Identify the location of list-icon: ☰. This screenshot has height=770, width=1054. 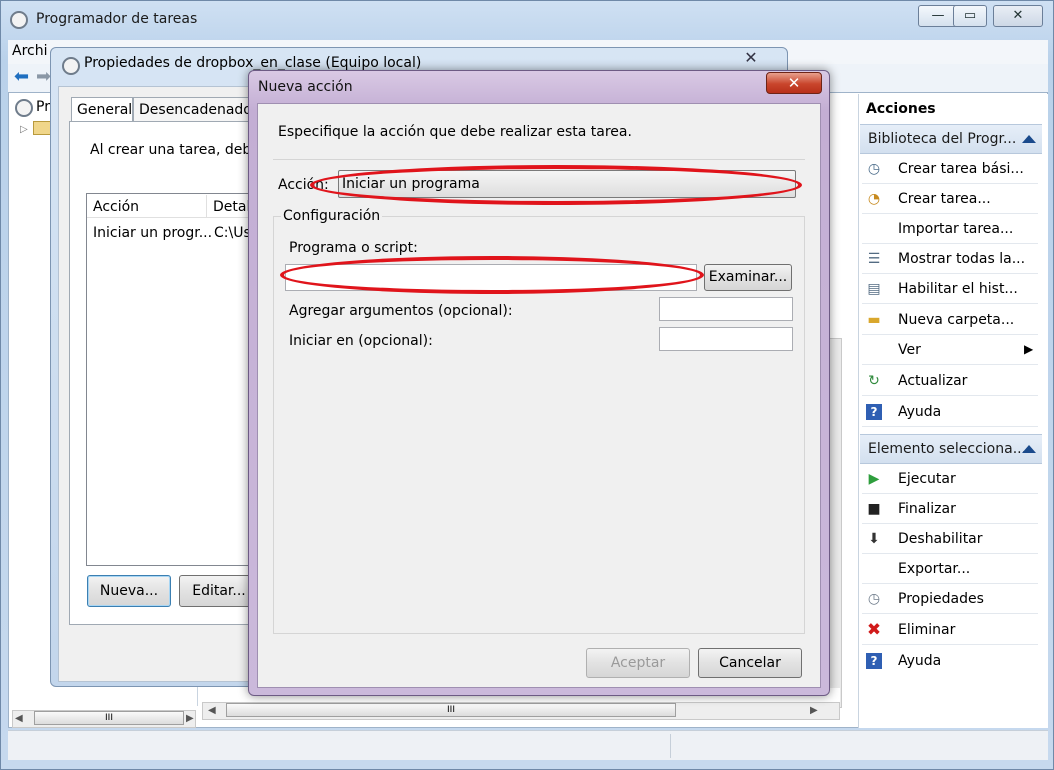
(874, 259).